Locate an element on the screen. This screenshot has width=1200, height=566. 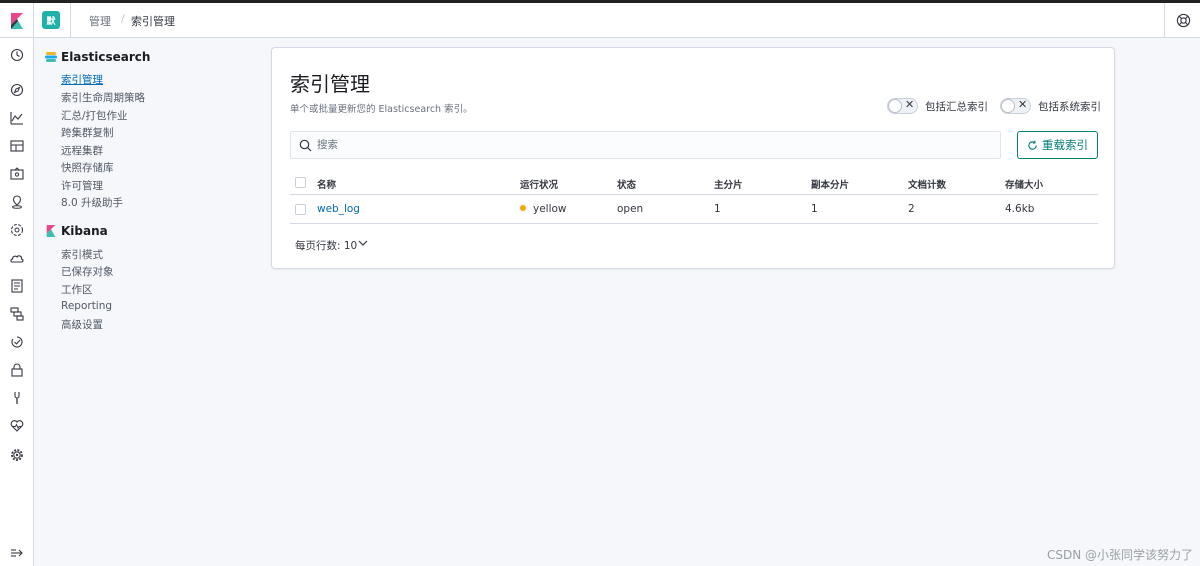
index-status: open is located at coordinates (630, 209).